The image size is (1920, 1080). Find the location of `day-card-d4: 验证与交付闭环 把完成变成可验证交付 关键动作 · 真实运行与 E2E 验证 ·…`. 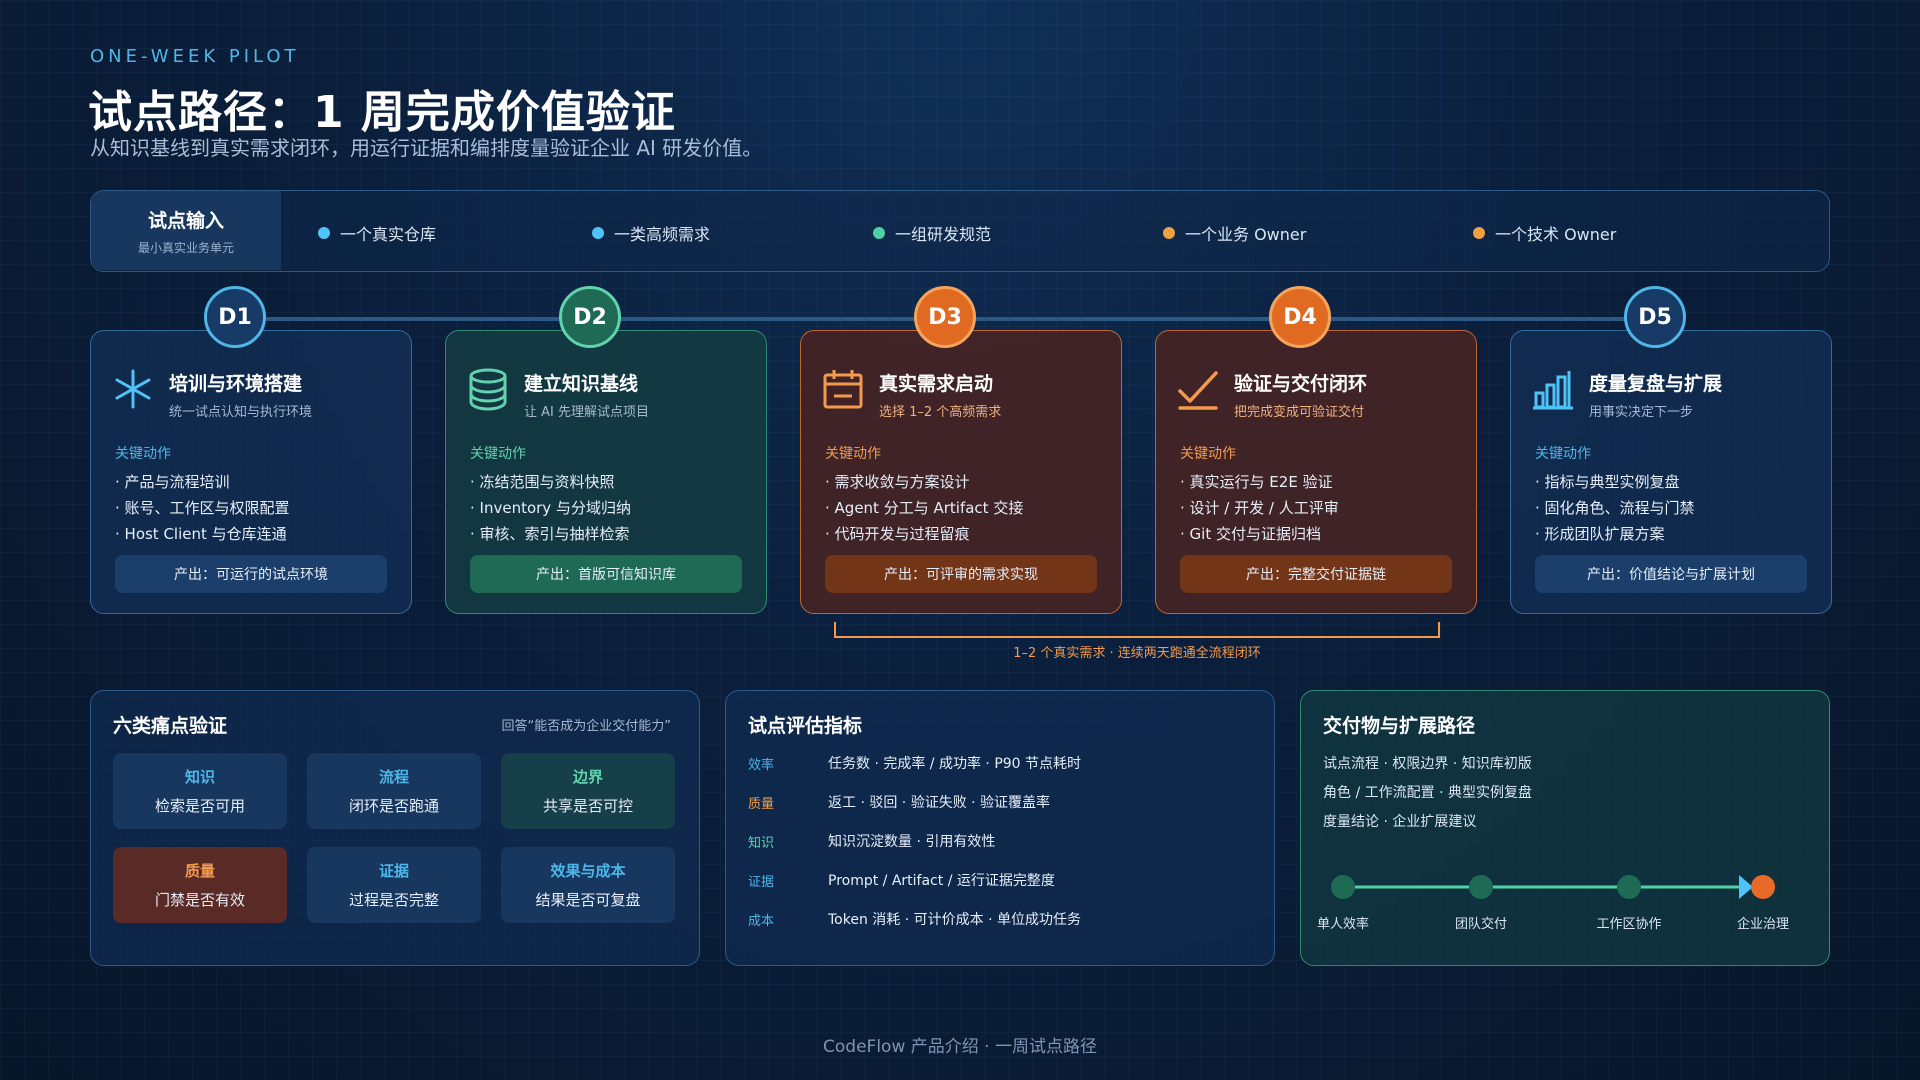

day-card-d4: 验证与交付闭环 把完成变成可验证交付 关键动作 · 真实运行与 E2E 验证 ·… is located at coordinates (1316, 472).